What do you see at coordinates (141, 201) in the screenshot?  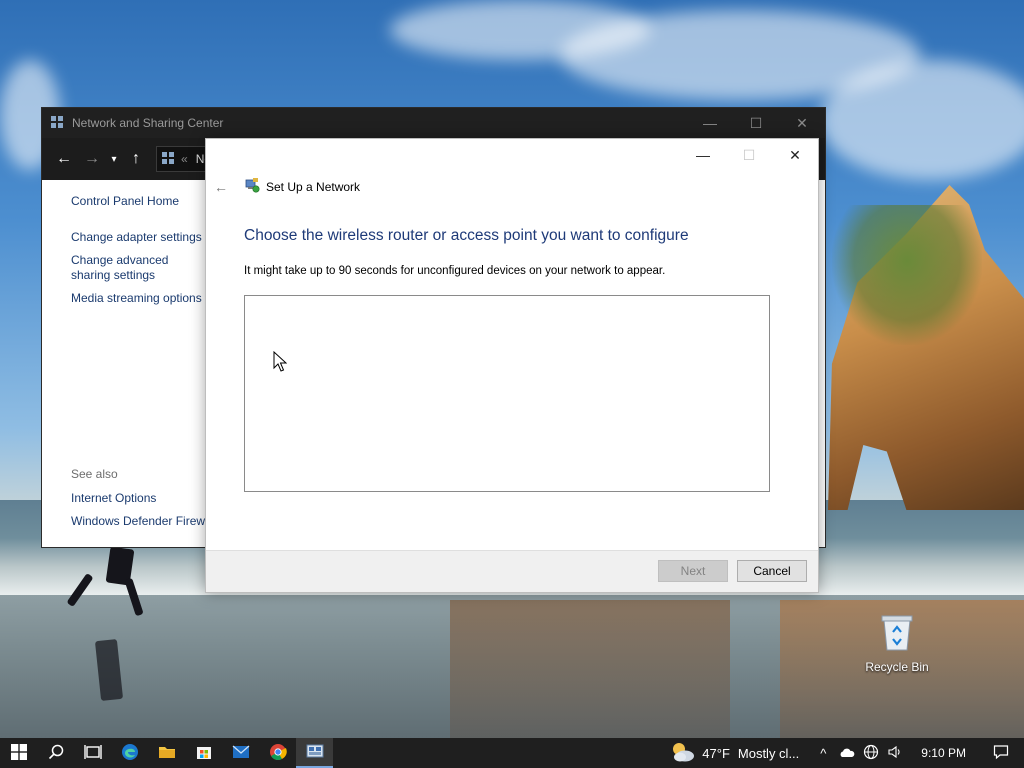 I see `sidebar-link-control-panel-home: Control Panel Home` at bounding box center [141, 201].